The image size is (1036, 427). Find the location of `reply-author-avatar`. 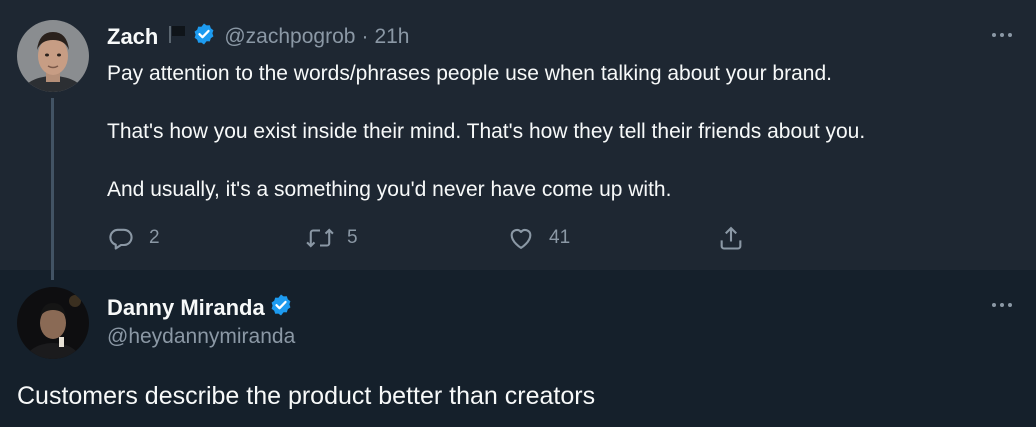

reply-author-avatar is located at coordinates (53, 323).